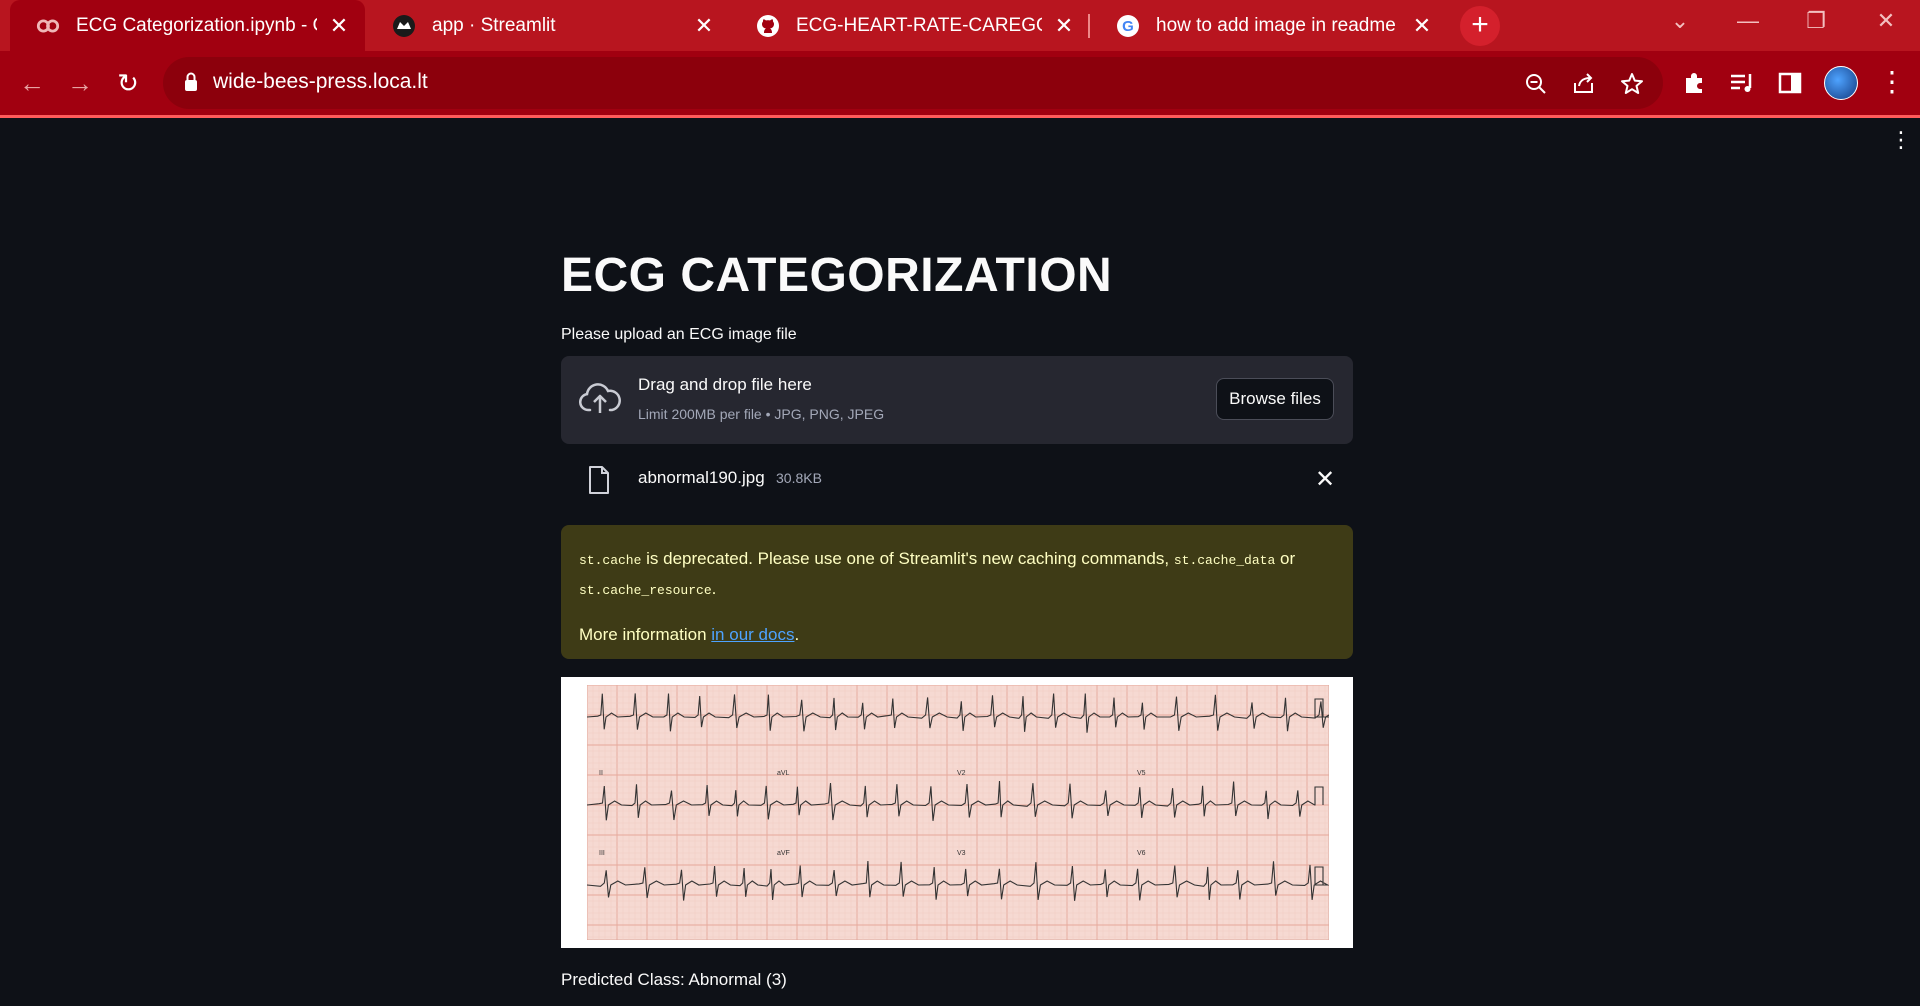  I want to click on code-st-cache: st.cache, so click(610, 560).